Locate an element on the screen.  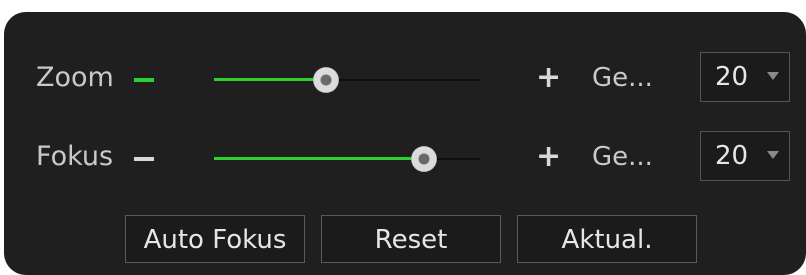
zoom-plus-icon: + is located at coordinates (548, 78).